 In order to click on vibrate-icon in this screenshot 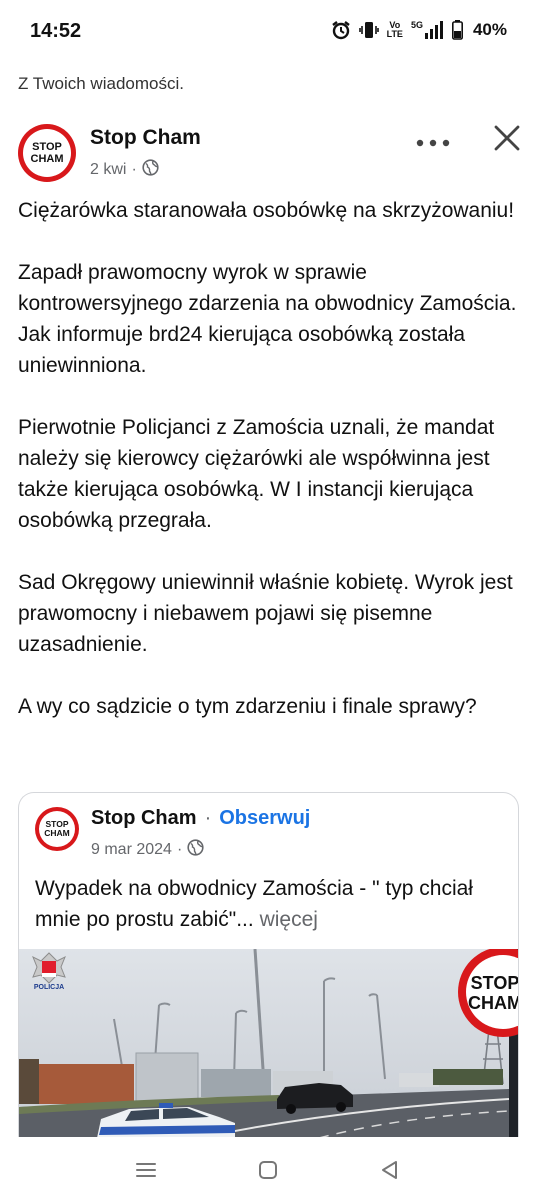, I will do `click(368, 30)`.